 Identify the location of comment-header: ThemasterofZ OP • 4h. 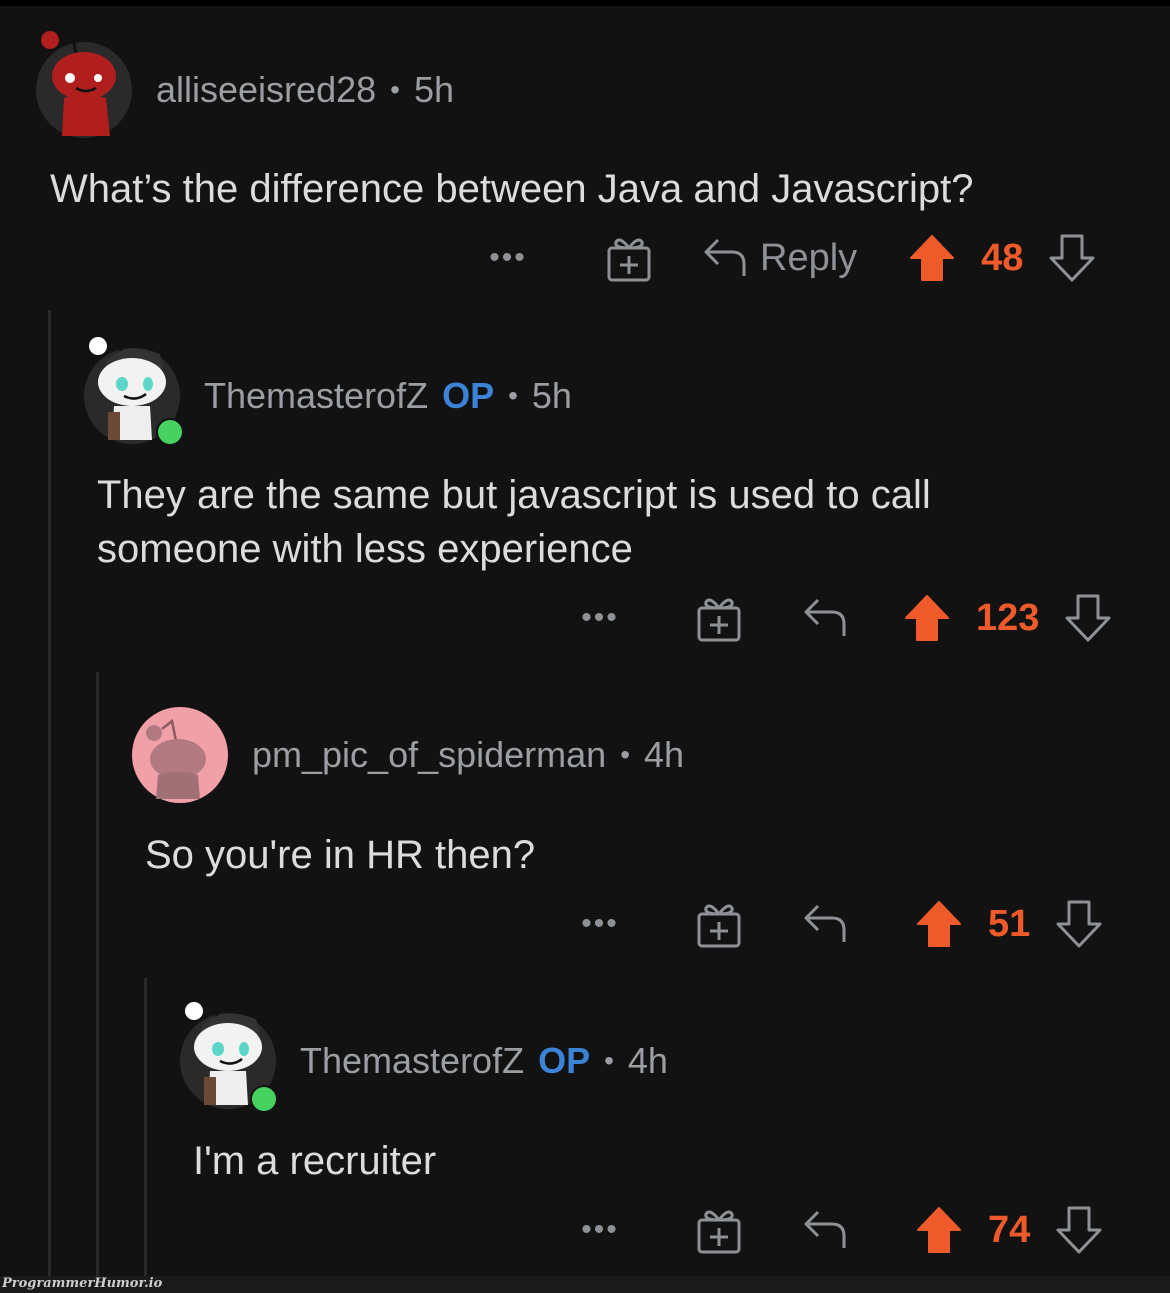
(424, 1055).